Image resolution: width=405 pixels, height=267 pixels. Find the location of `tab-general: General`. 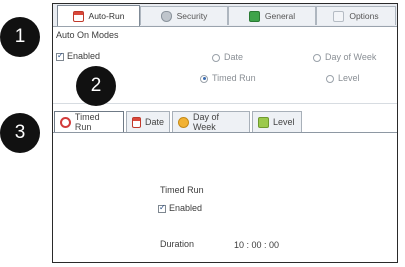

tab-general: General is located at coordinates (272, 15).